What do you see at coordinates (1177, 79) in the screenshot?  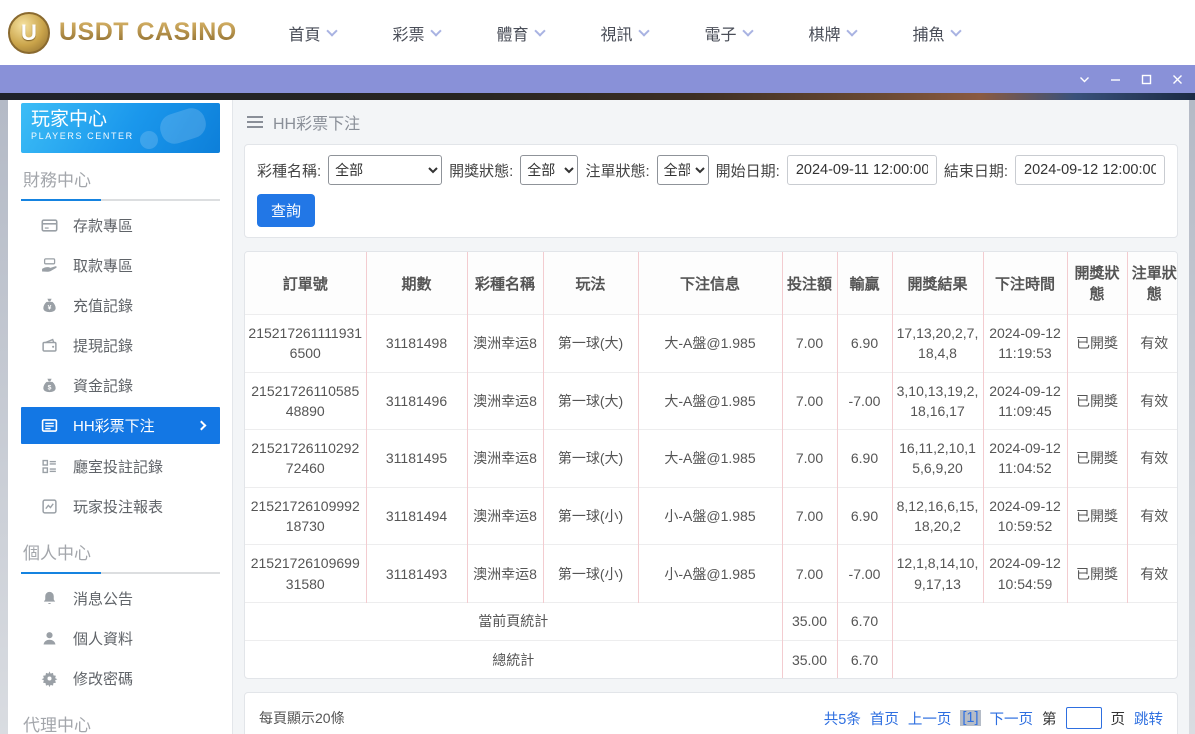 I see `window-close-icon` at bounding box center [1177, 79].